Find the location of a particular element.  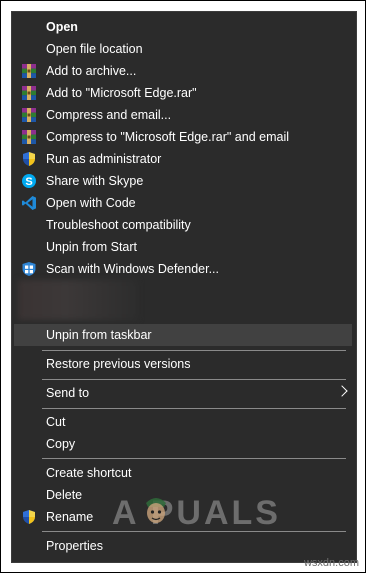

menu-item-label: Unpin from taskbar is located at coordinates (99, 335).